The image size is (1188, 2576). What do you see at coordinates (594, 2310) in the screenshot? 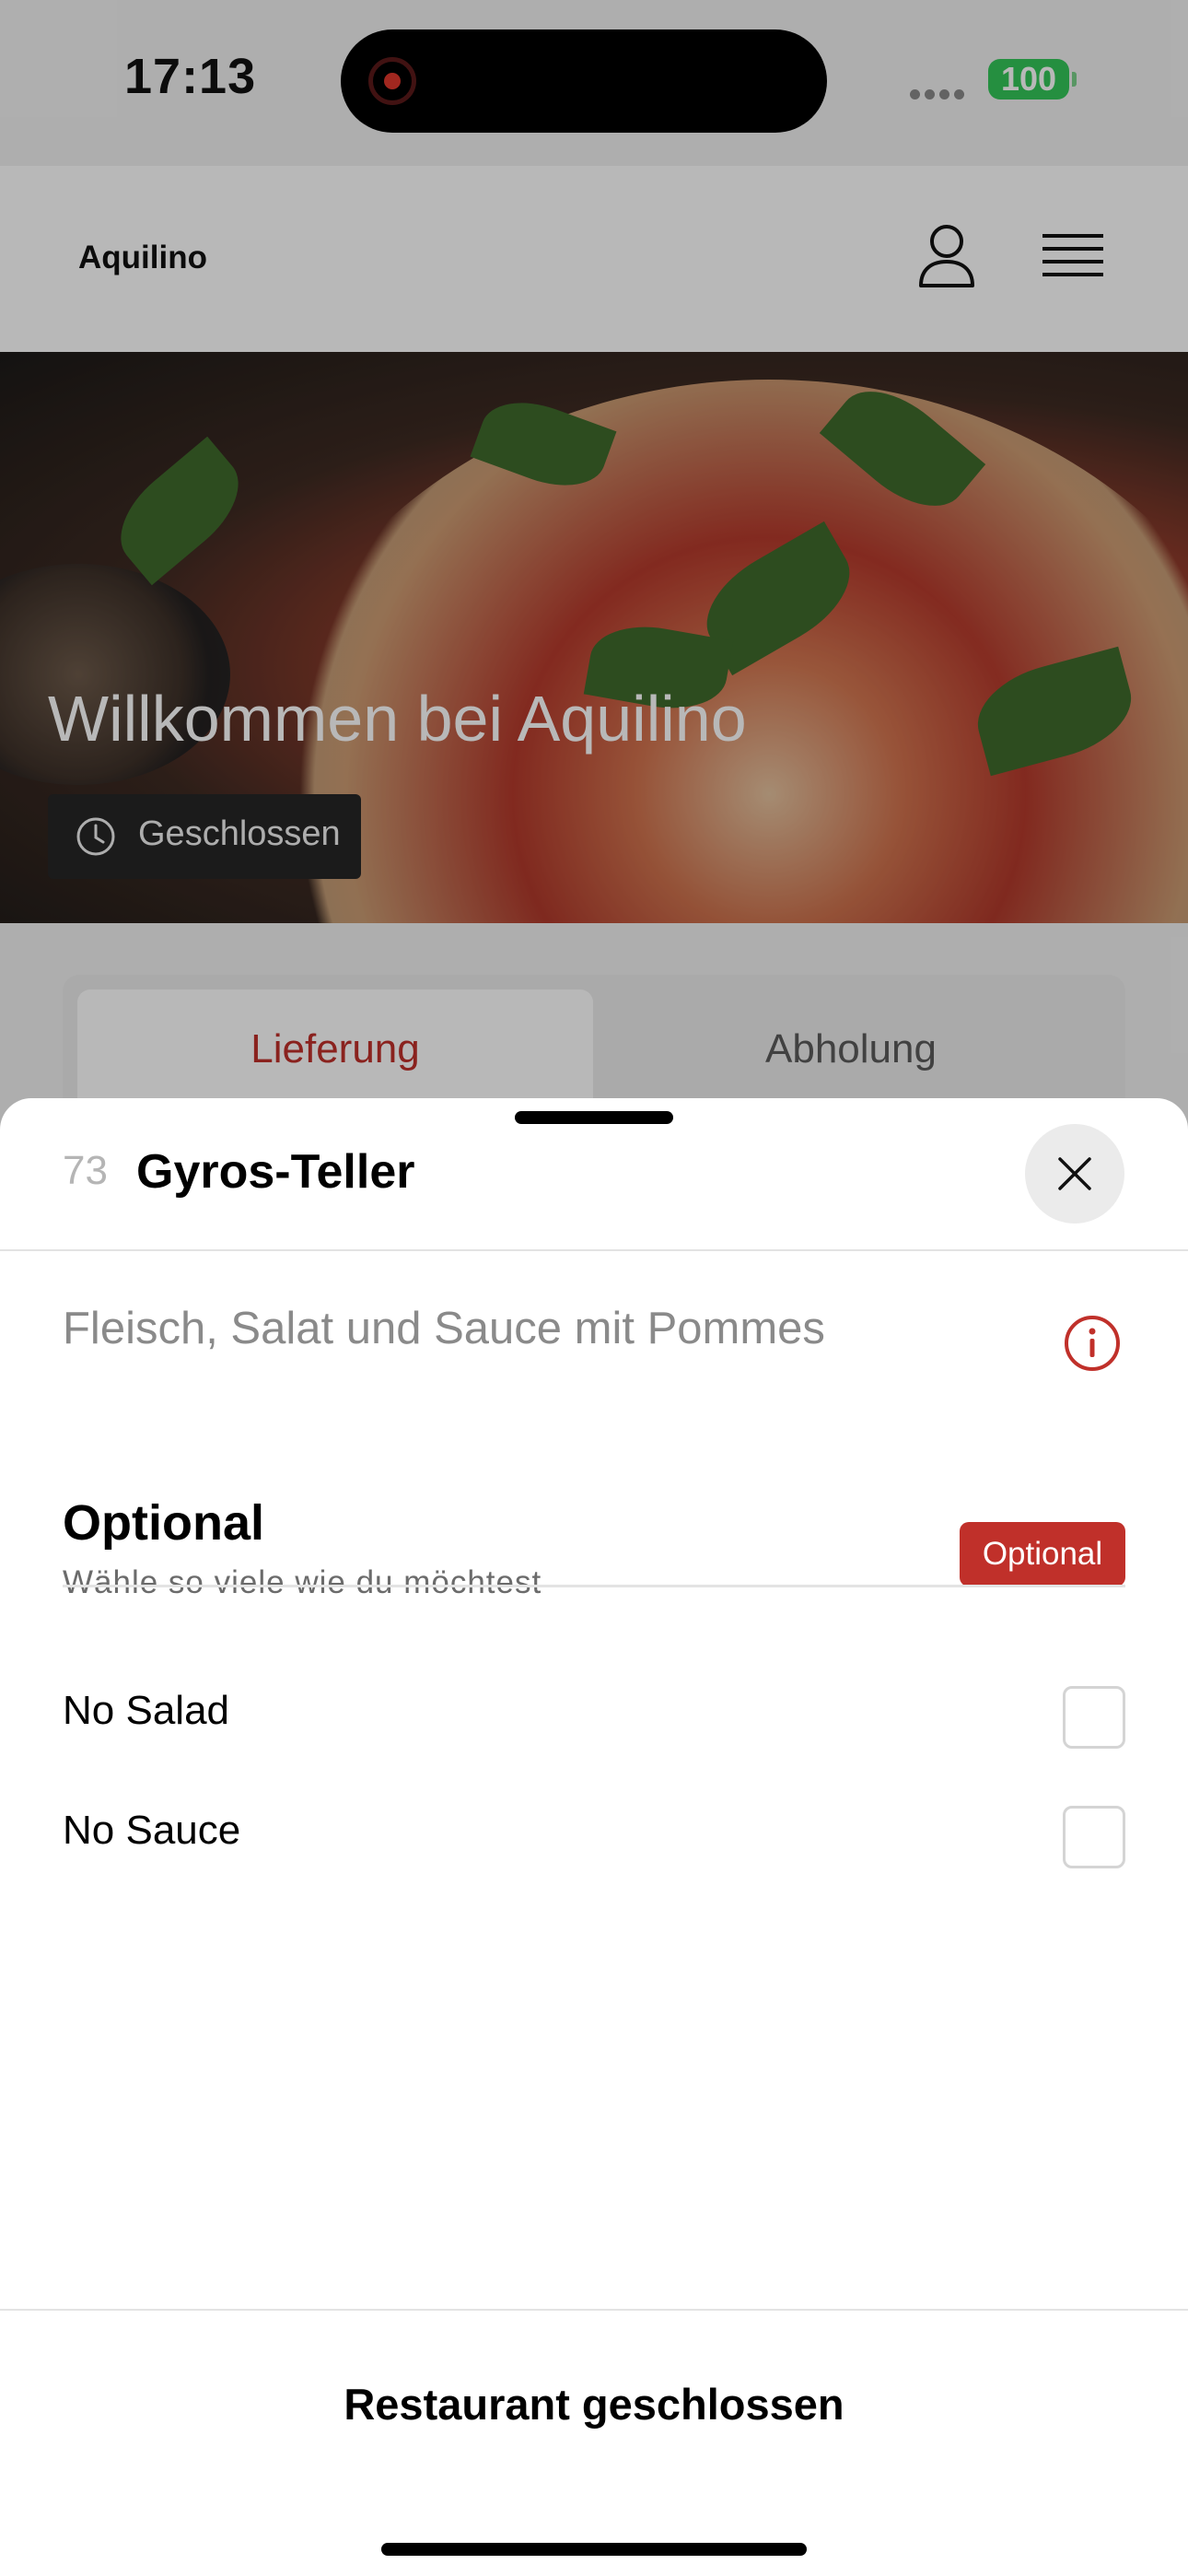
I see `footer-divider` at bounding box center [594, 2310].